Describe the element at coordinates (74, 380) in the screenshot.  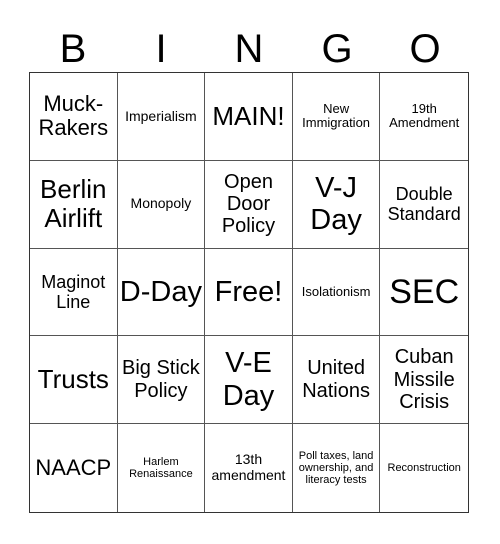
I see `bingo-cell: Trusts` at that location.